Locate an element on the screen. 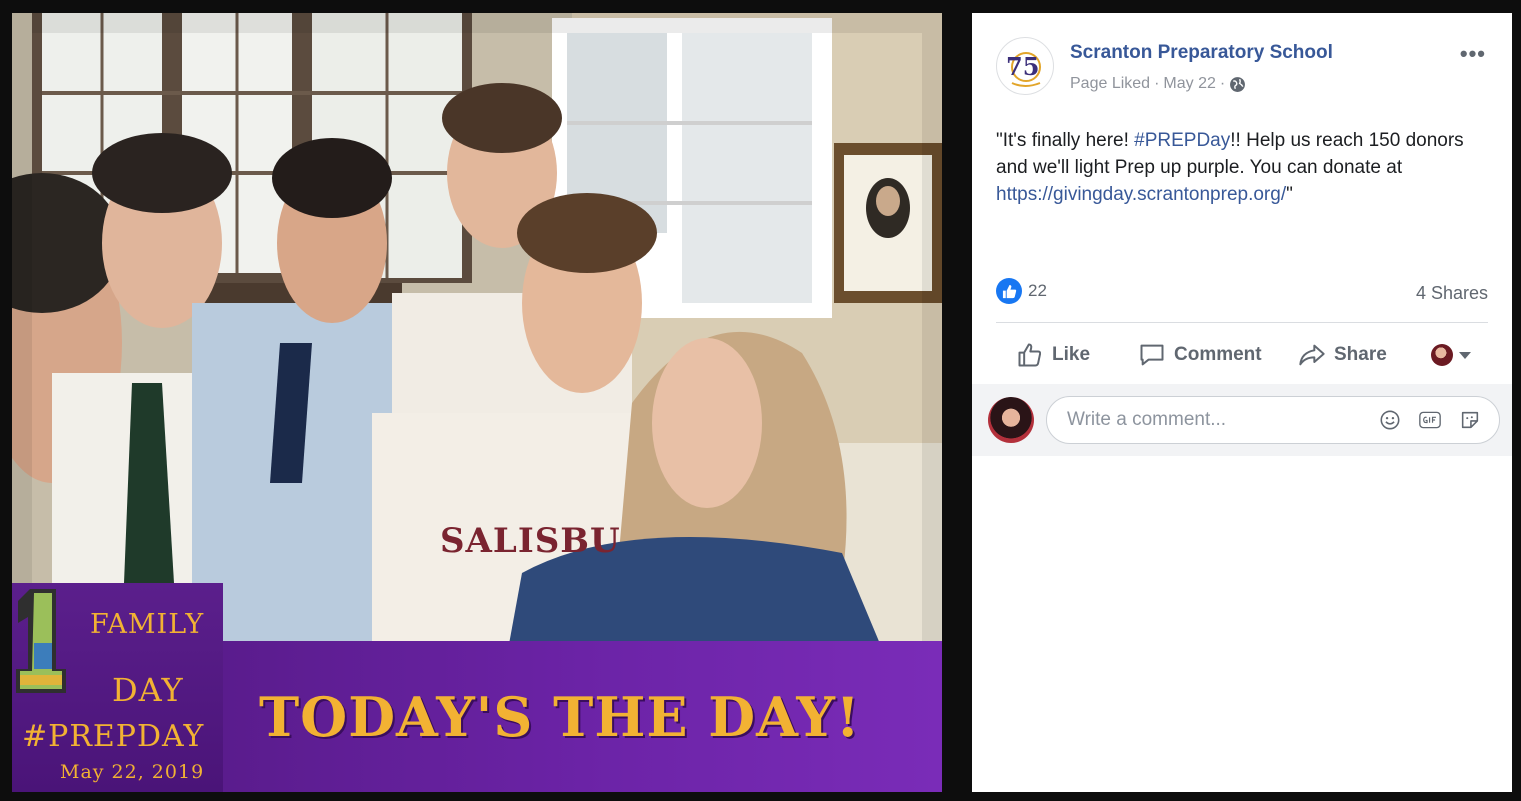  comment-label: Comment is located at coordinates (1218, 354).